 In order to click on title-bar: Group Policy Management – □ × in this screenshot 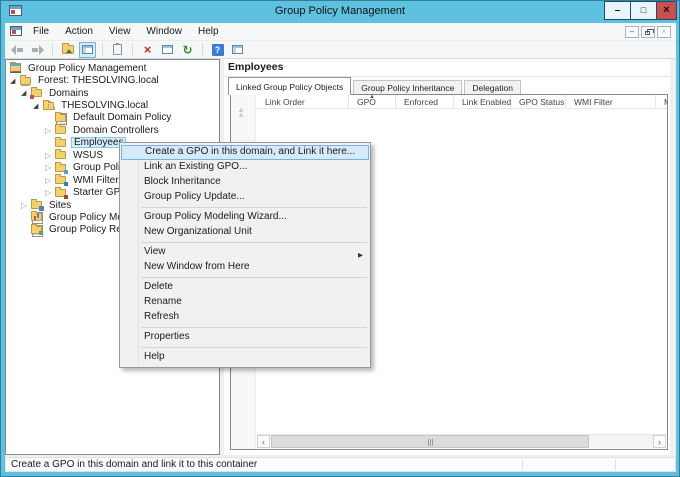, I will do `click(340, 12)`.